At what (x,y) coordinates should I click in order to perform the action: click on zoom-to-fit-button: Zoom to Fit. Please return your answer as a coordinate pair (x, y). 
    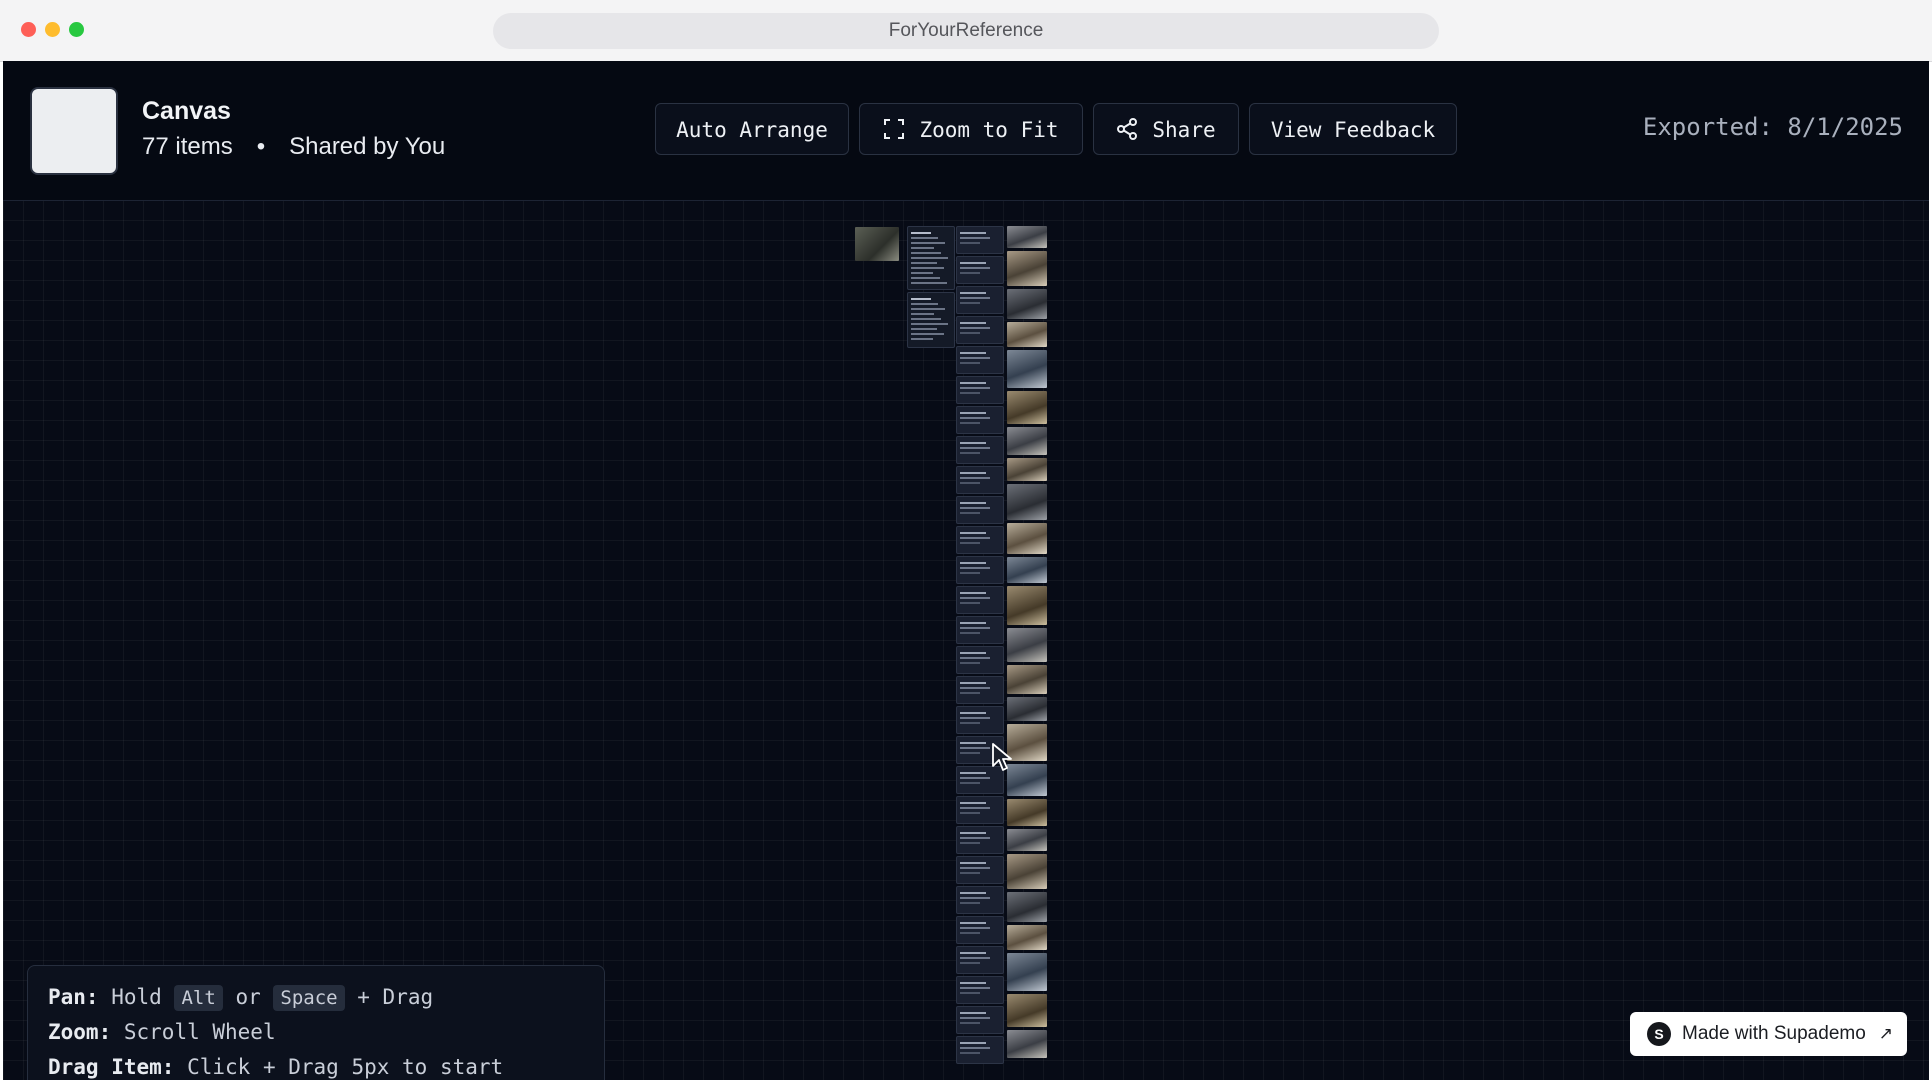
    Looking at the image, I should click on (971, 129).